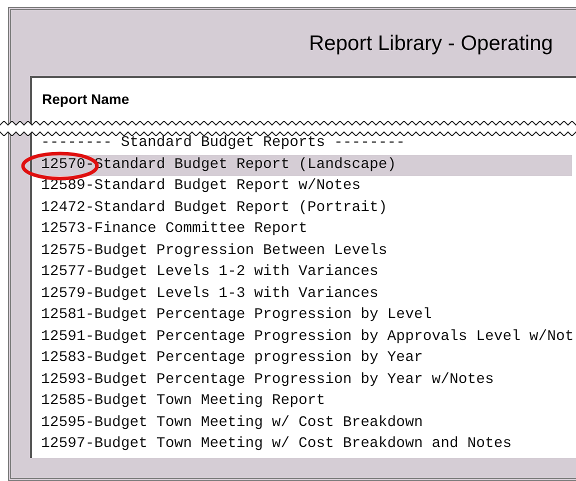  Describe the element at coordinates (302, 423) in the screenshot. I see `report-row: 12595-Budget Town Meeting w/ Cost Breakdown` at that location.